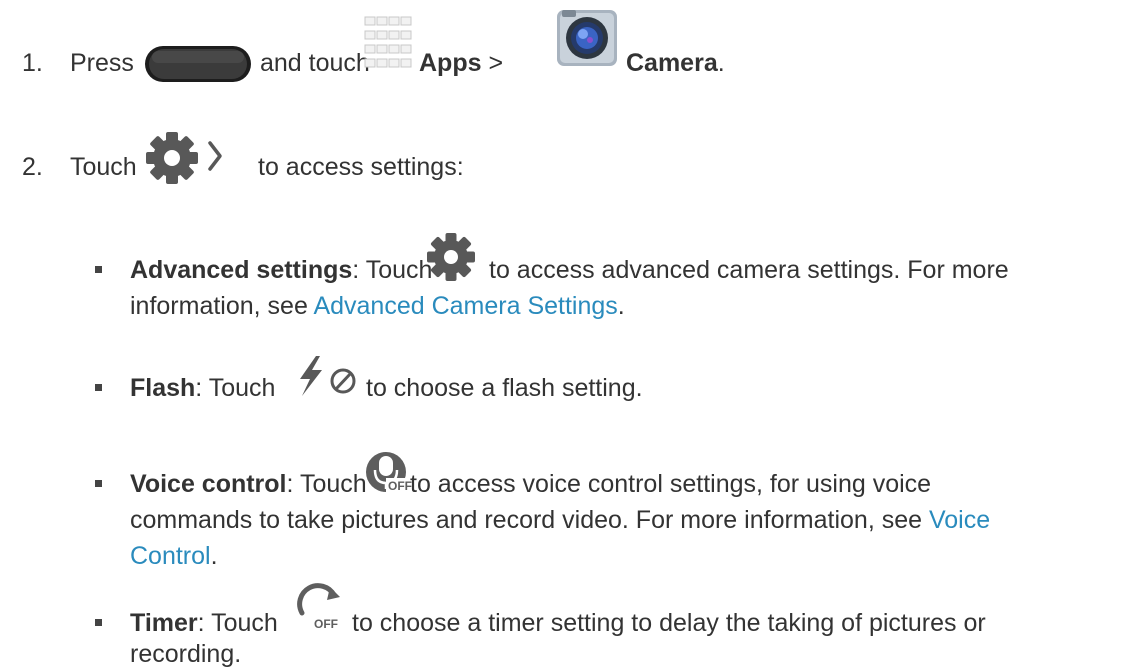 The height and width of the screenshot is (670, 1146). Describe the element at coordinates (170, 556) in the screenshot. I see `voice-control-link-cont: Control` at that location.